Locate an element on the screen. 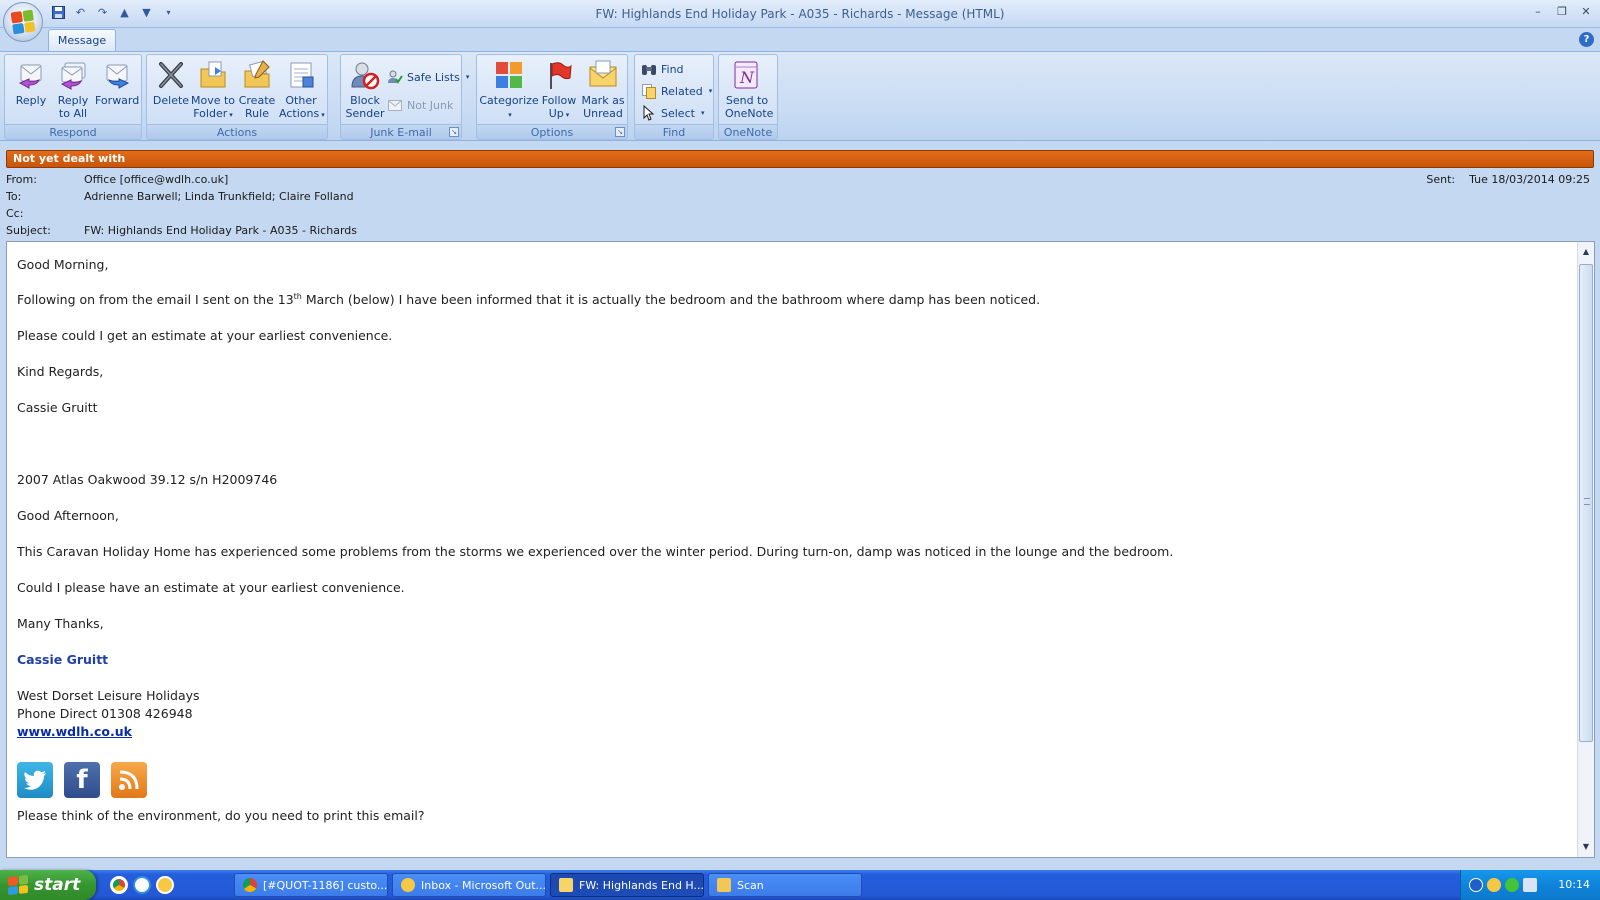  reply-icon is located at coordinates (31, 75).